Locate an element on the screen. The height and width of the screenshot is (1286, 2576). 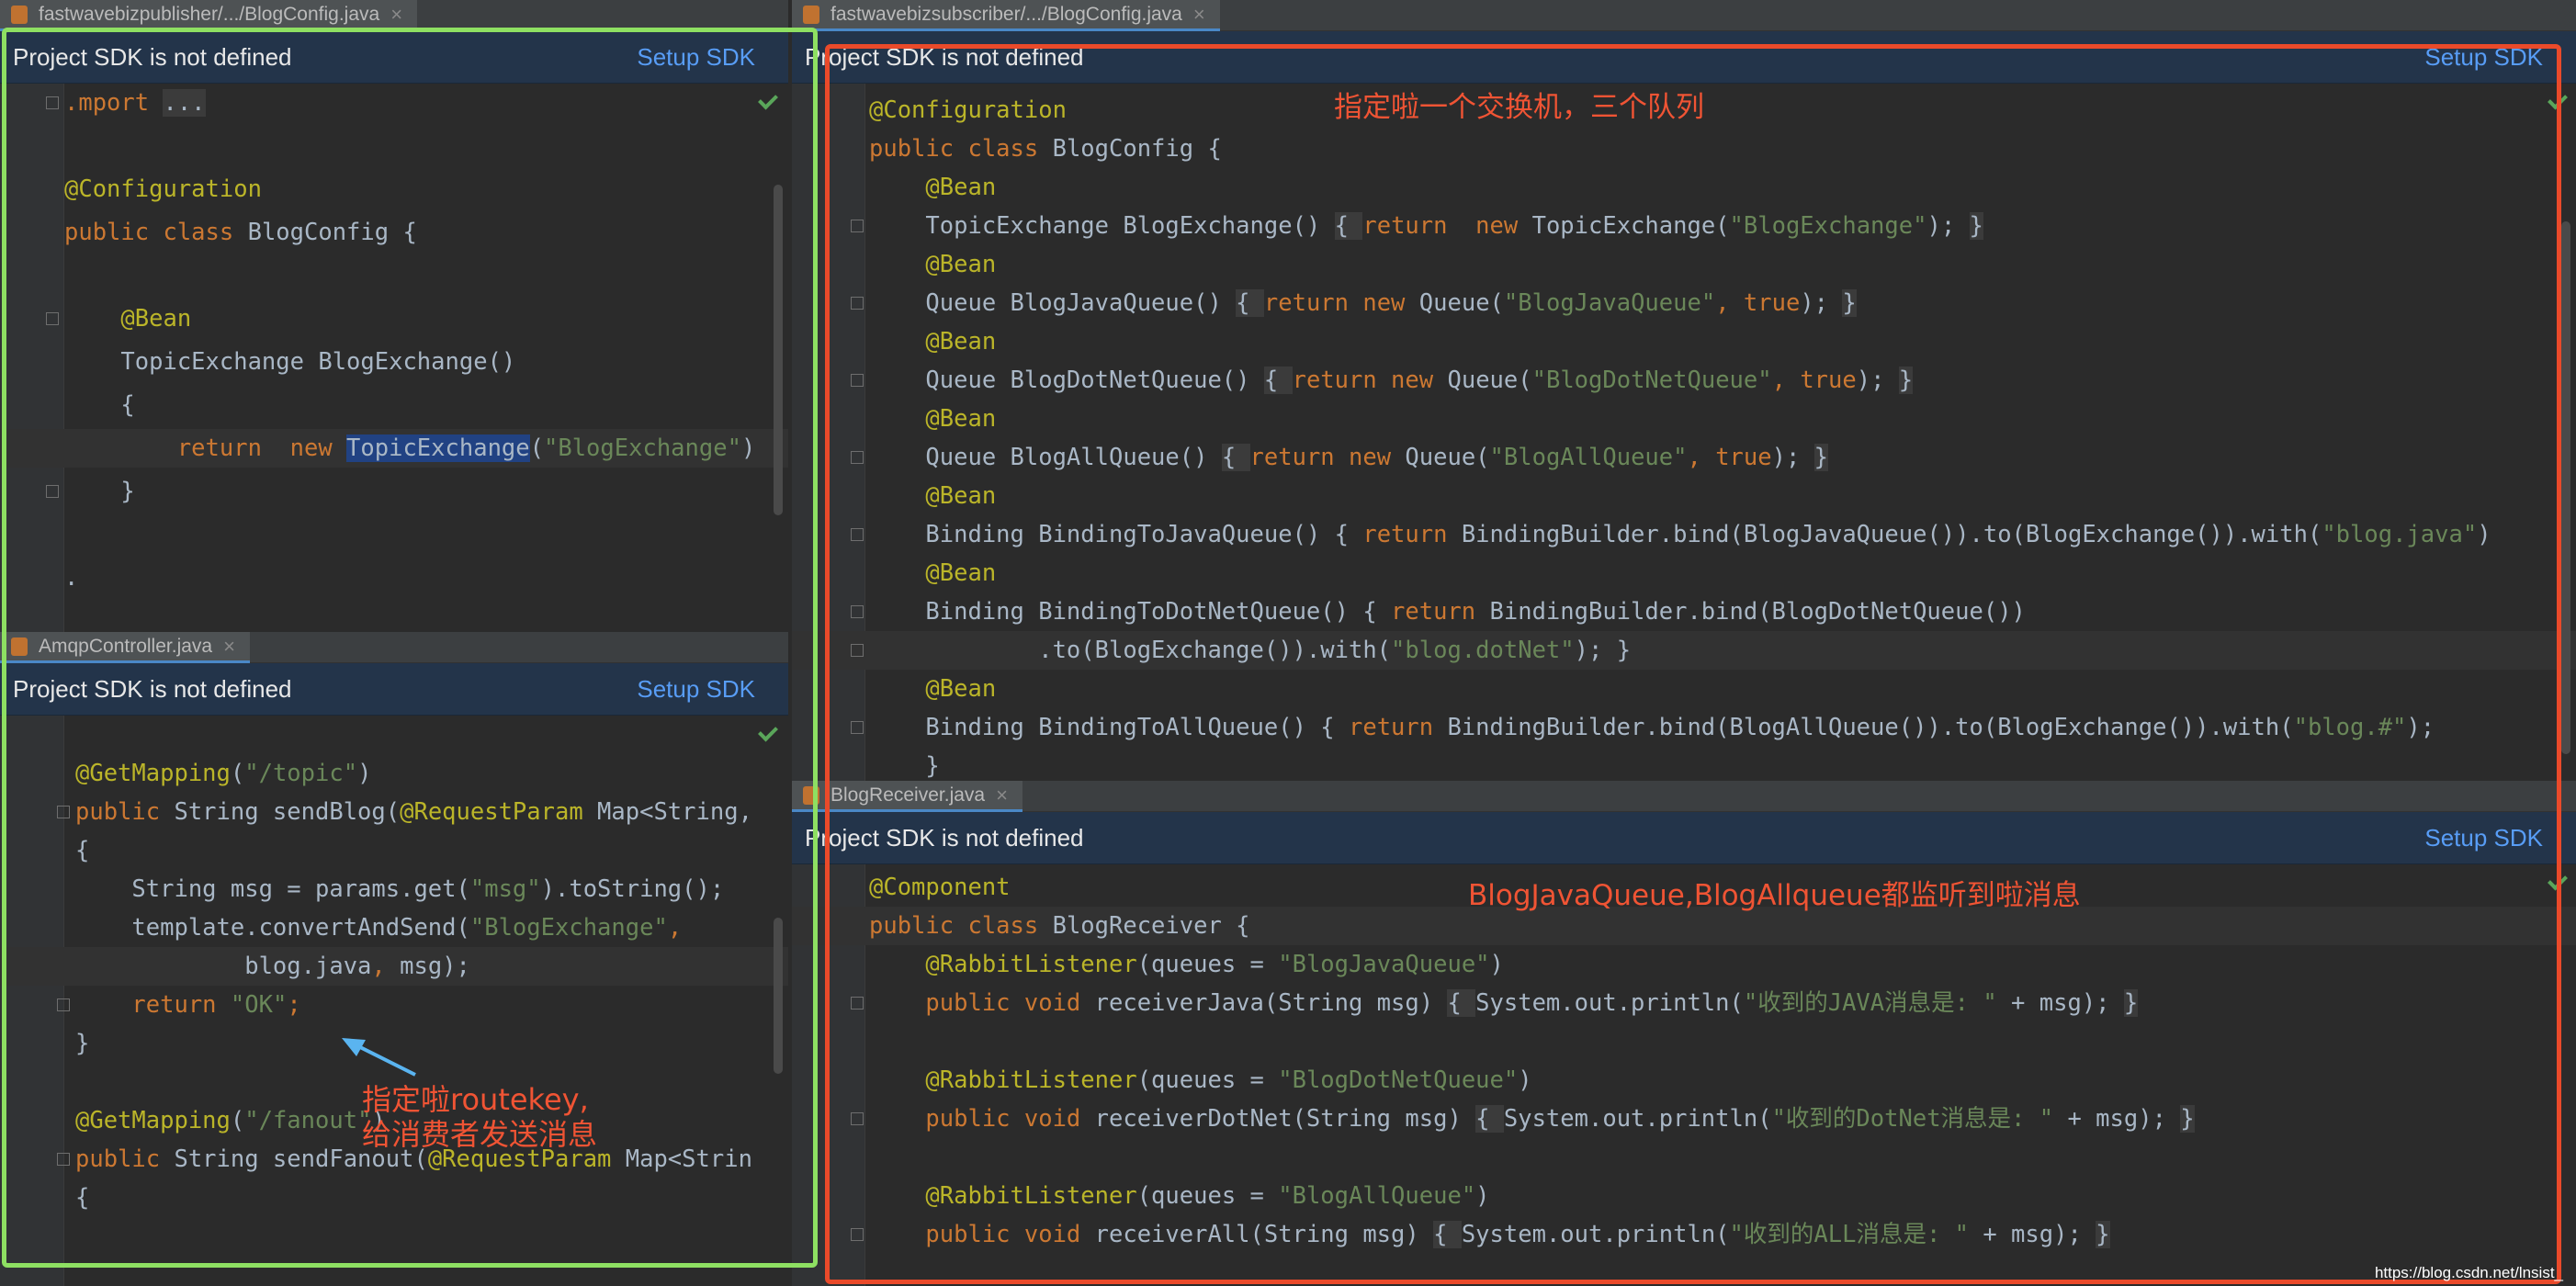
code-token: "BlogAllQueue" is located at coordinates (1377, 1196).